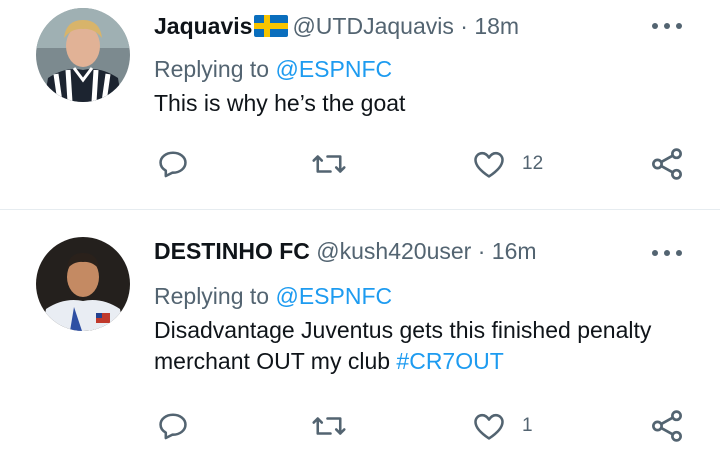 The height and width of the screenshot is (467, 720). I want to click on user-handle: @UTDJaquavis, so click(372, 26).